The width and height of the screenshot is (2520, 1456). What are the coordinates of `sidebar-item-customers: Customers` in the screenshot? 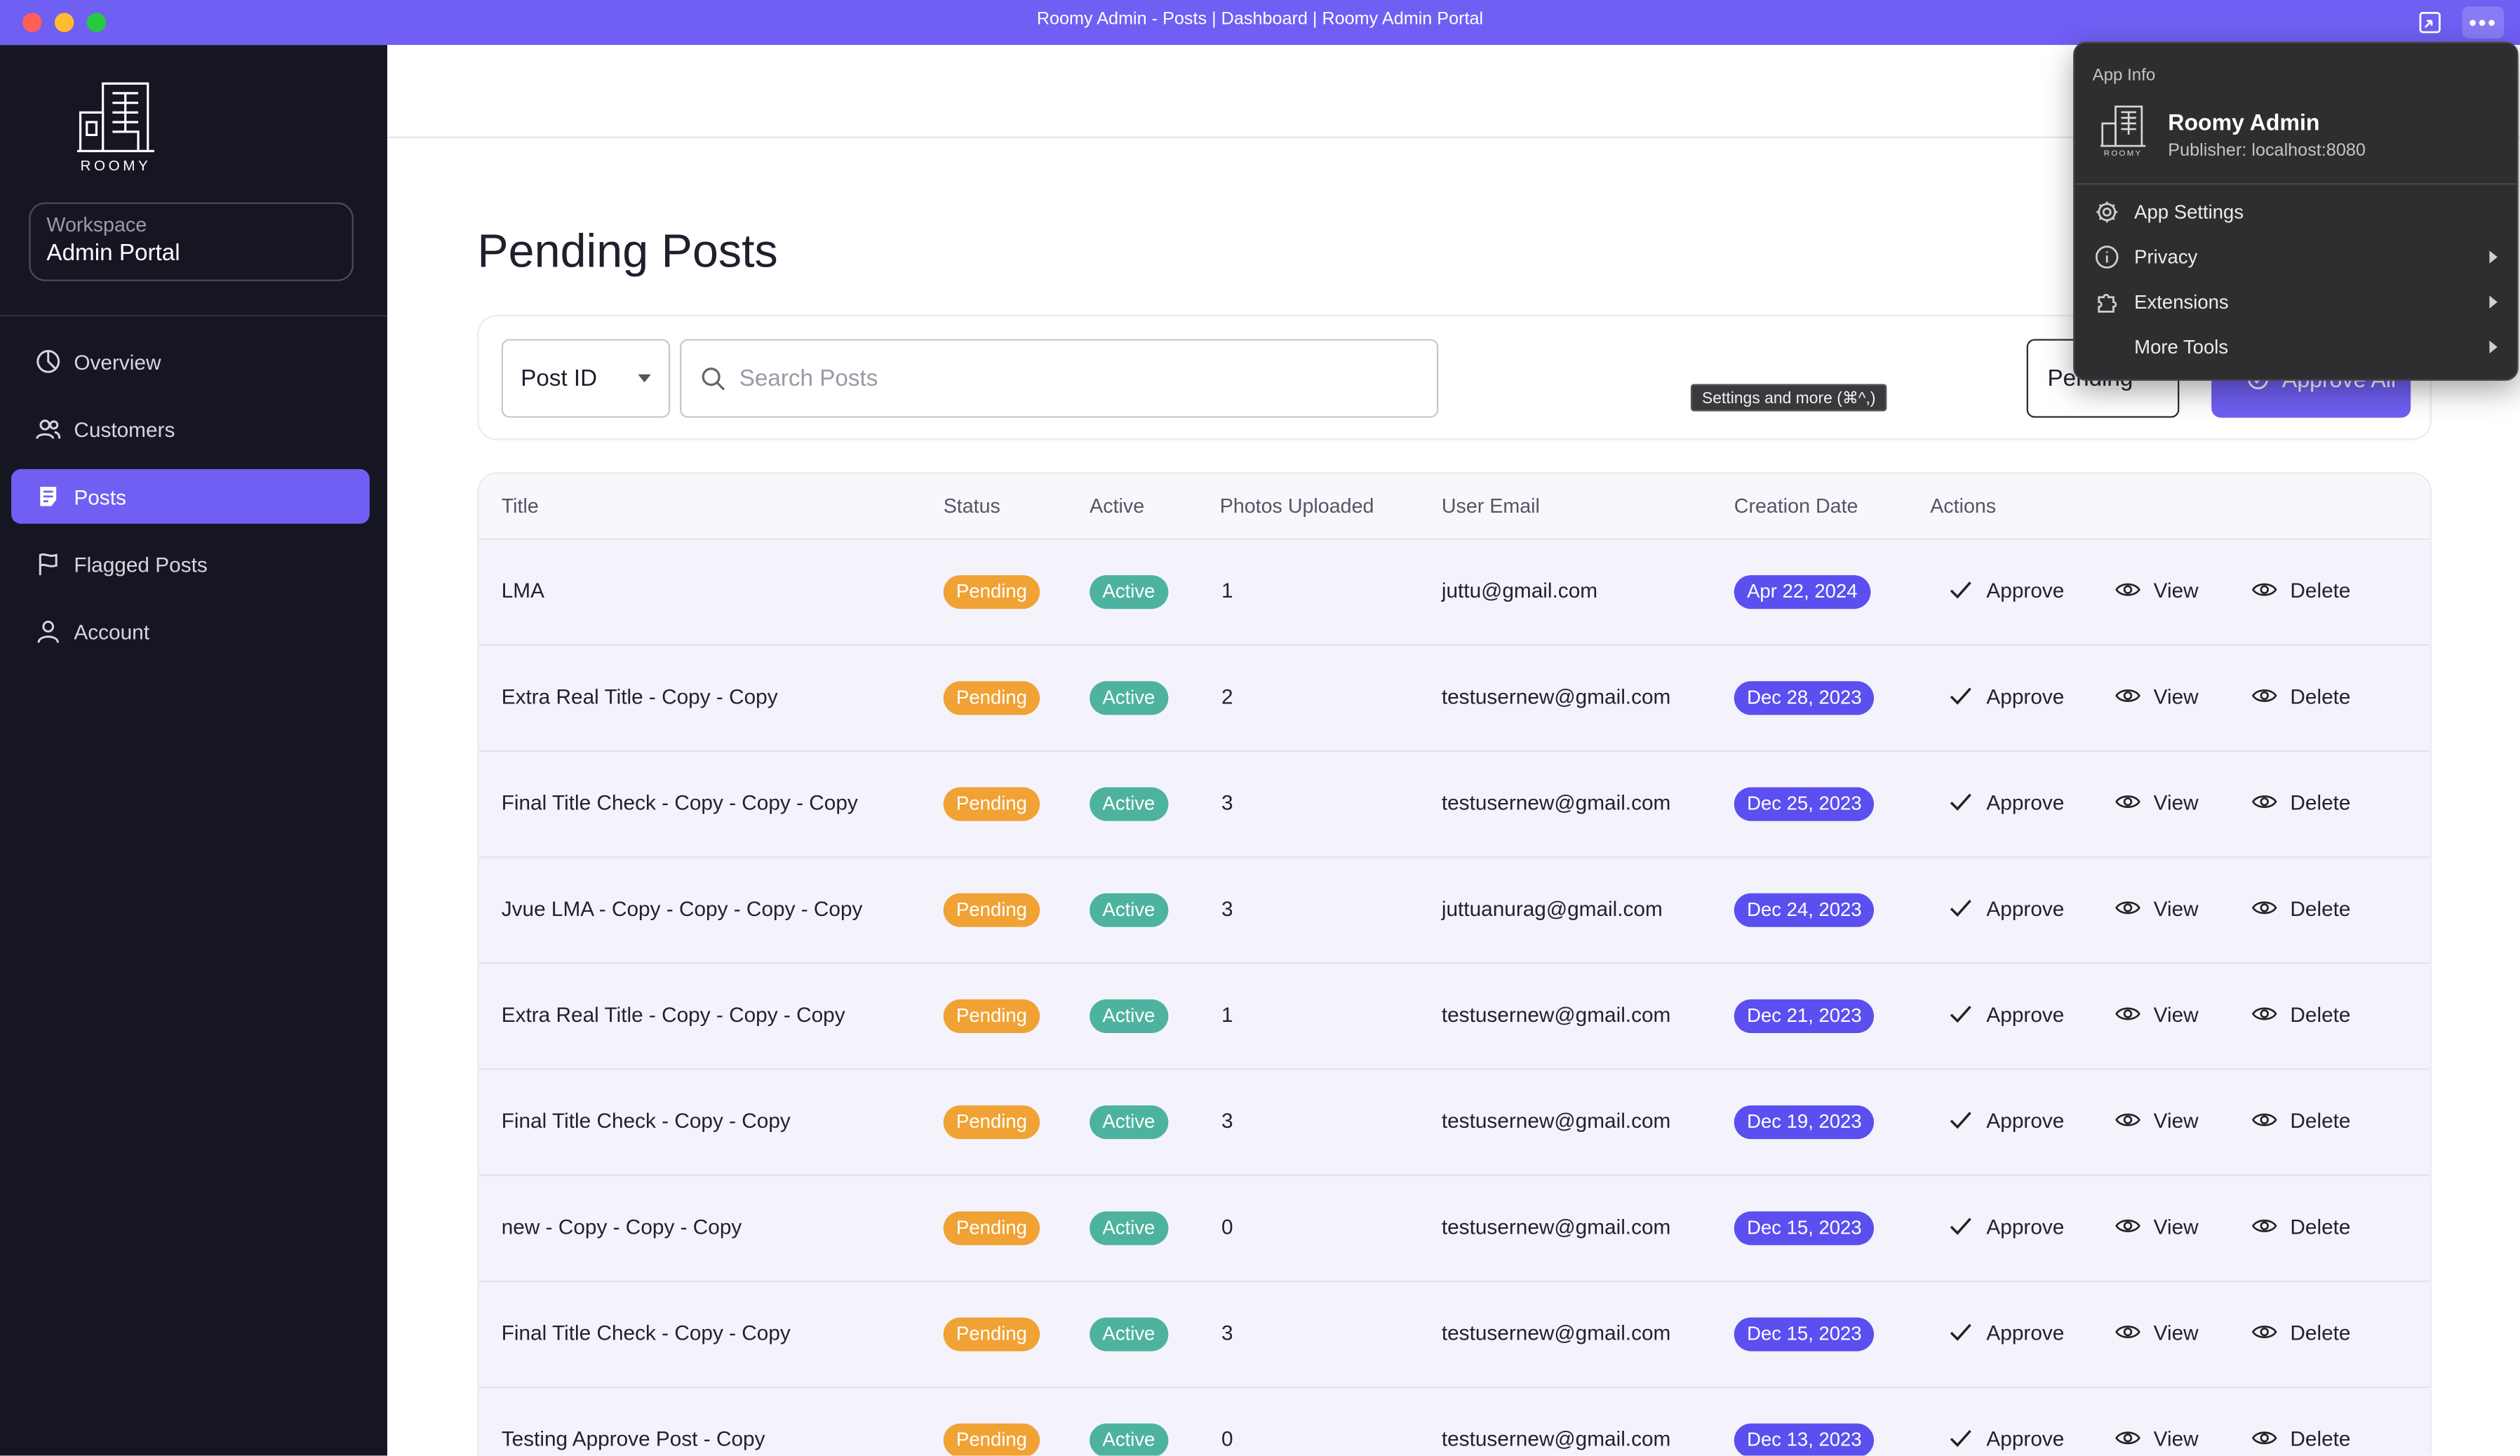 It's located at (190, 429).